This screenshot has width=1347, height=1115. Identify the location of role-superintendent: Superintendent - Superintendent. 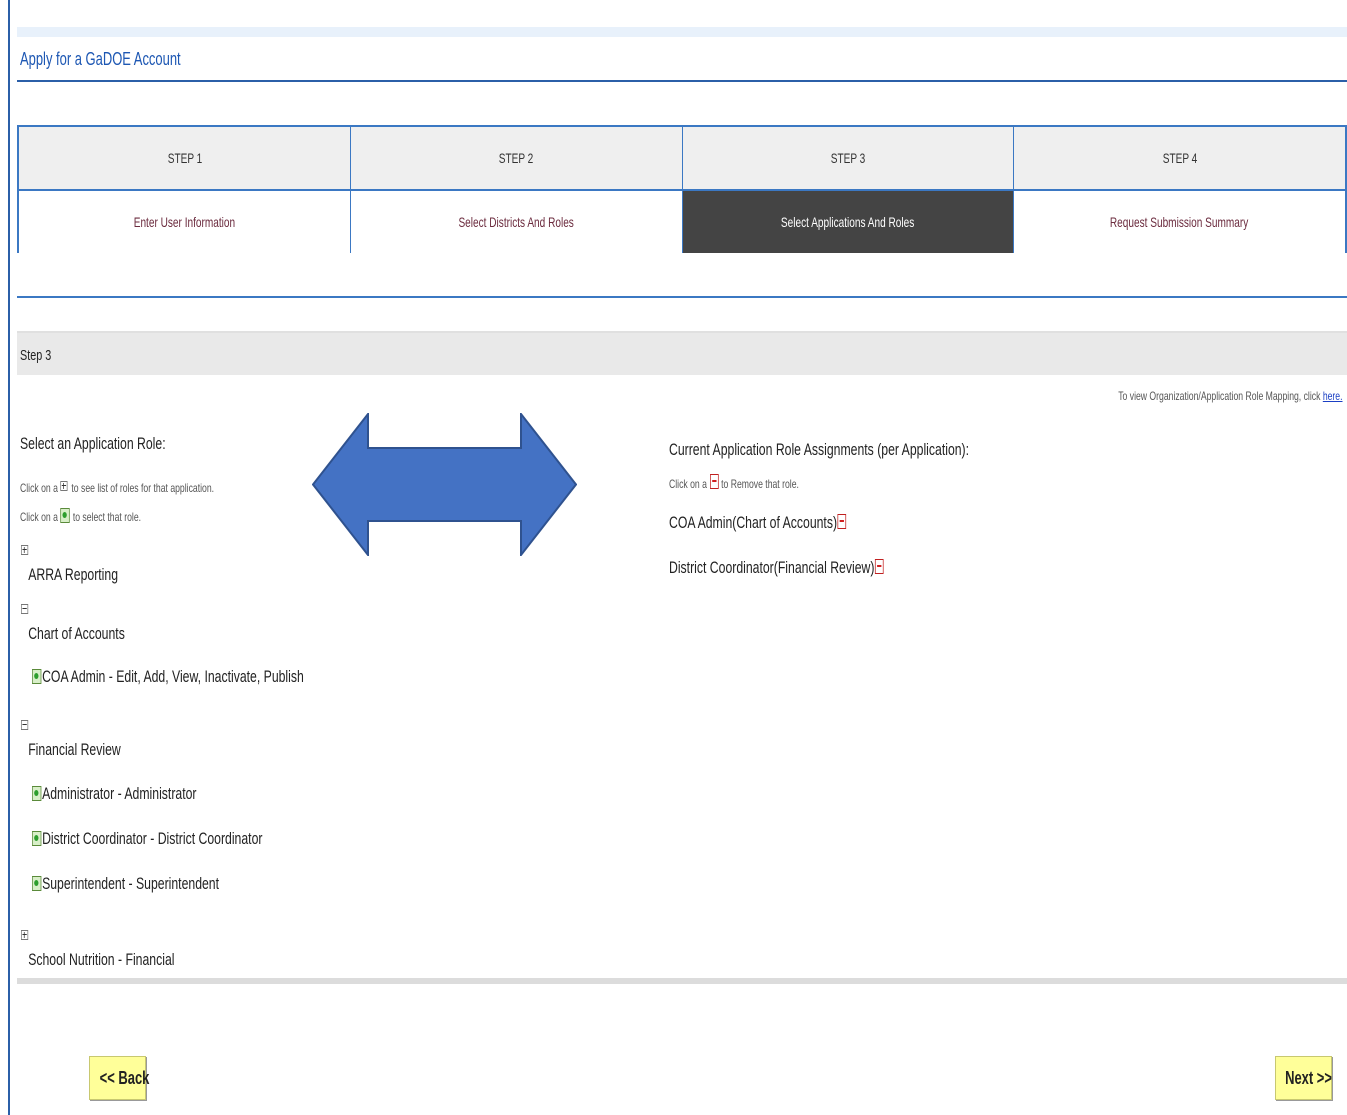
(125, 884).